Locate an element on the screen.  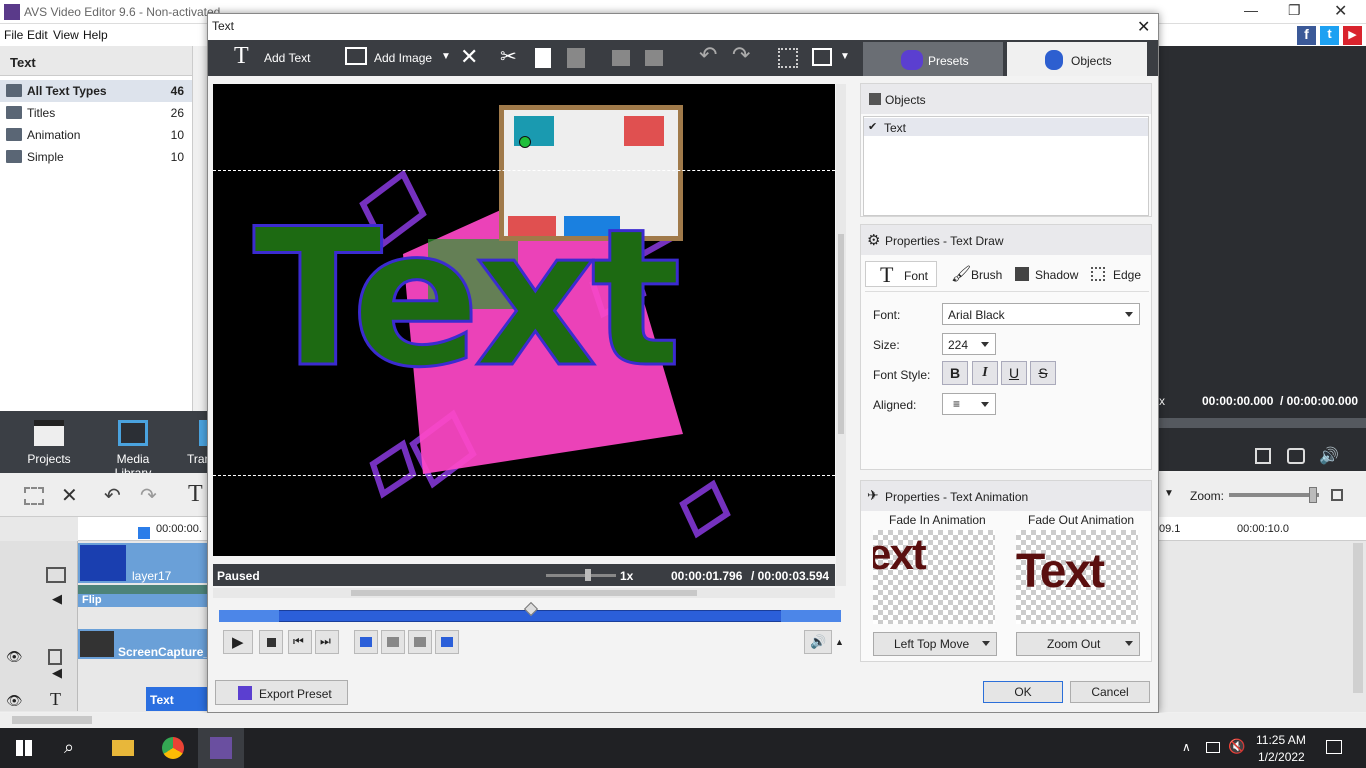
volume-icon: 🔊 is located at coordinates (1329, 456).